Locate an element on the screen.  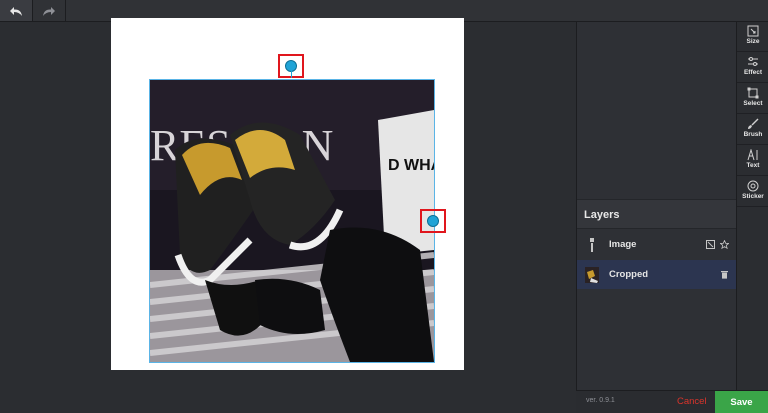
undo-button is located at coordinates (16, 10).